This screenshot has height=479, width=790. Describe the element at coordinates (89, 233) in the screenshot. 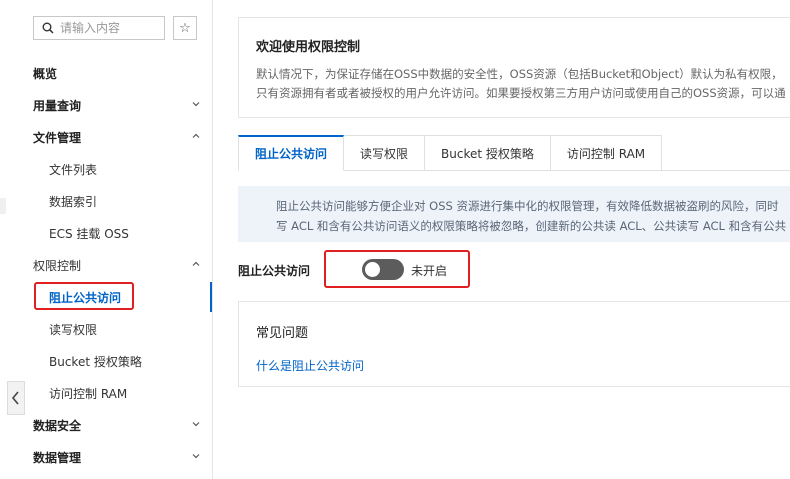

I see `sidebar-item-label: ECS 挂载 OSS` at that location.